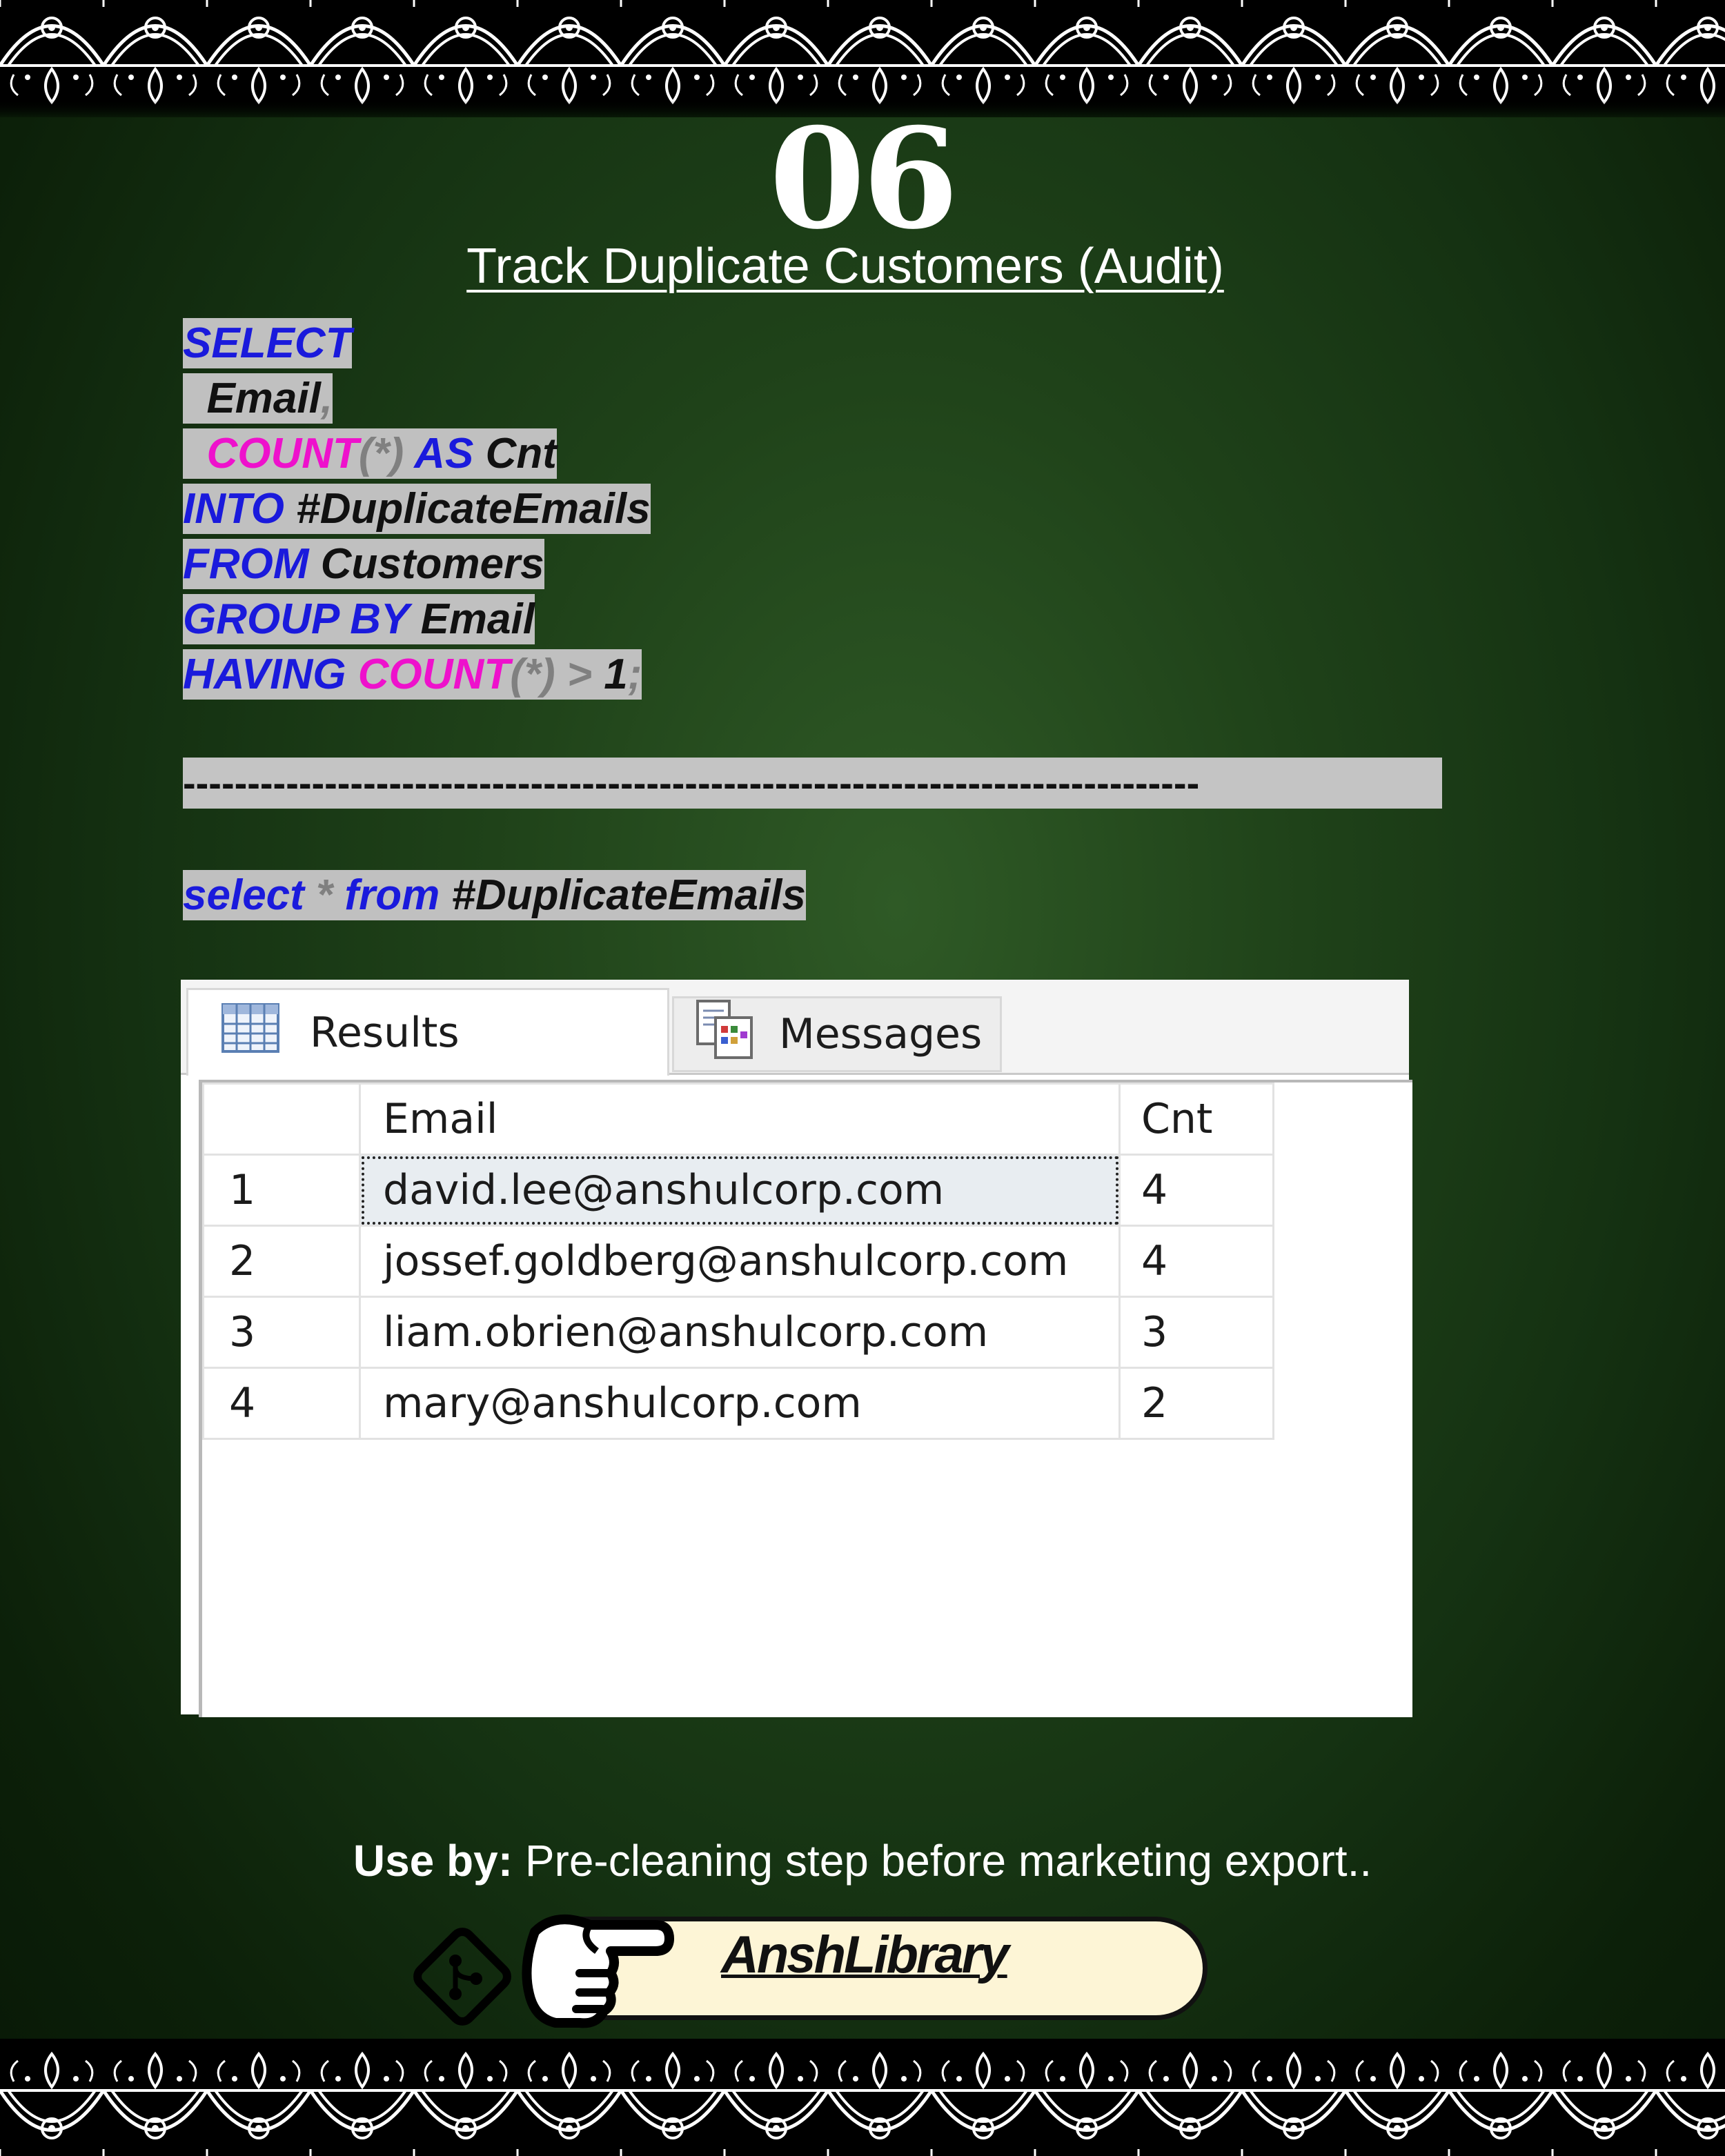 This screenshot has width=1725, height=2156. Describe the element at coordinates (243, 895) in the screenshot. I see `keyword-select: select` at that location.